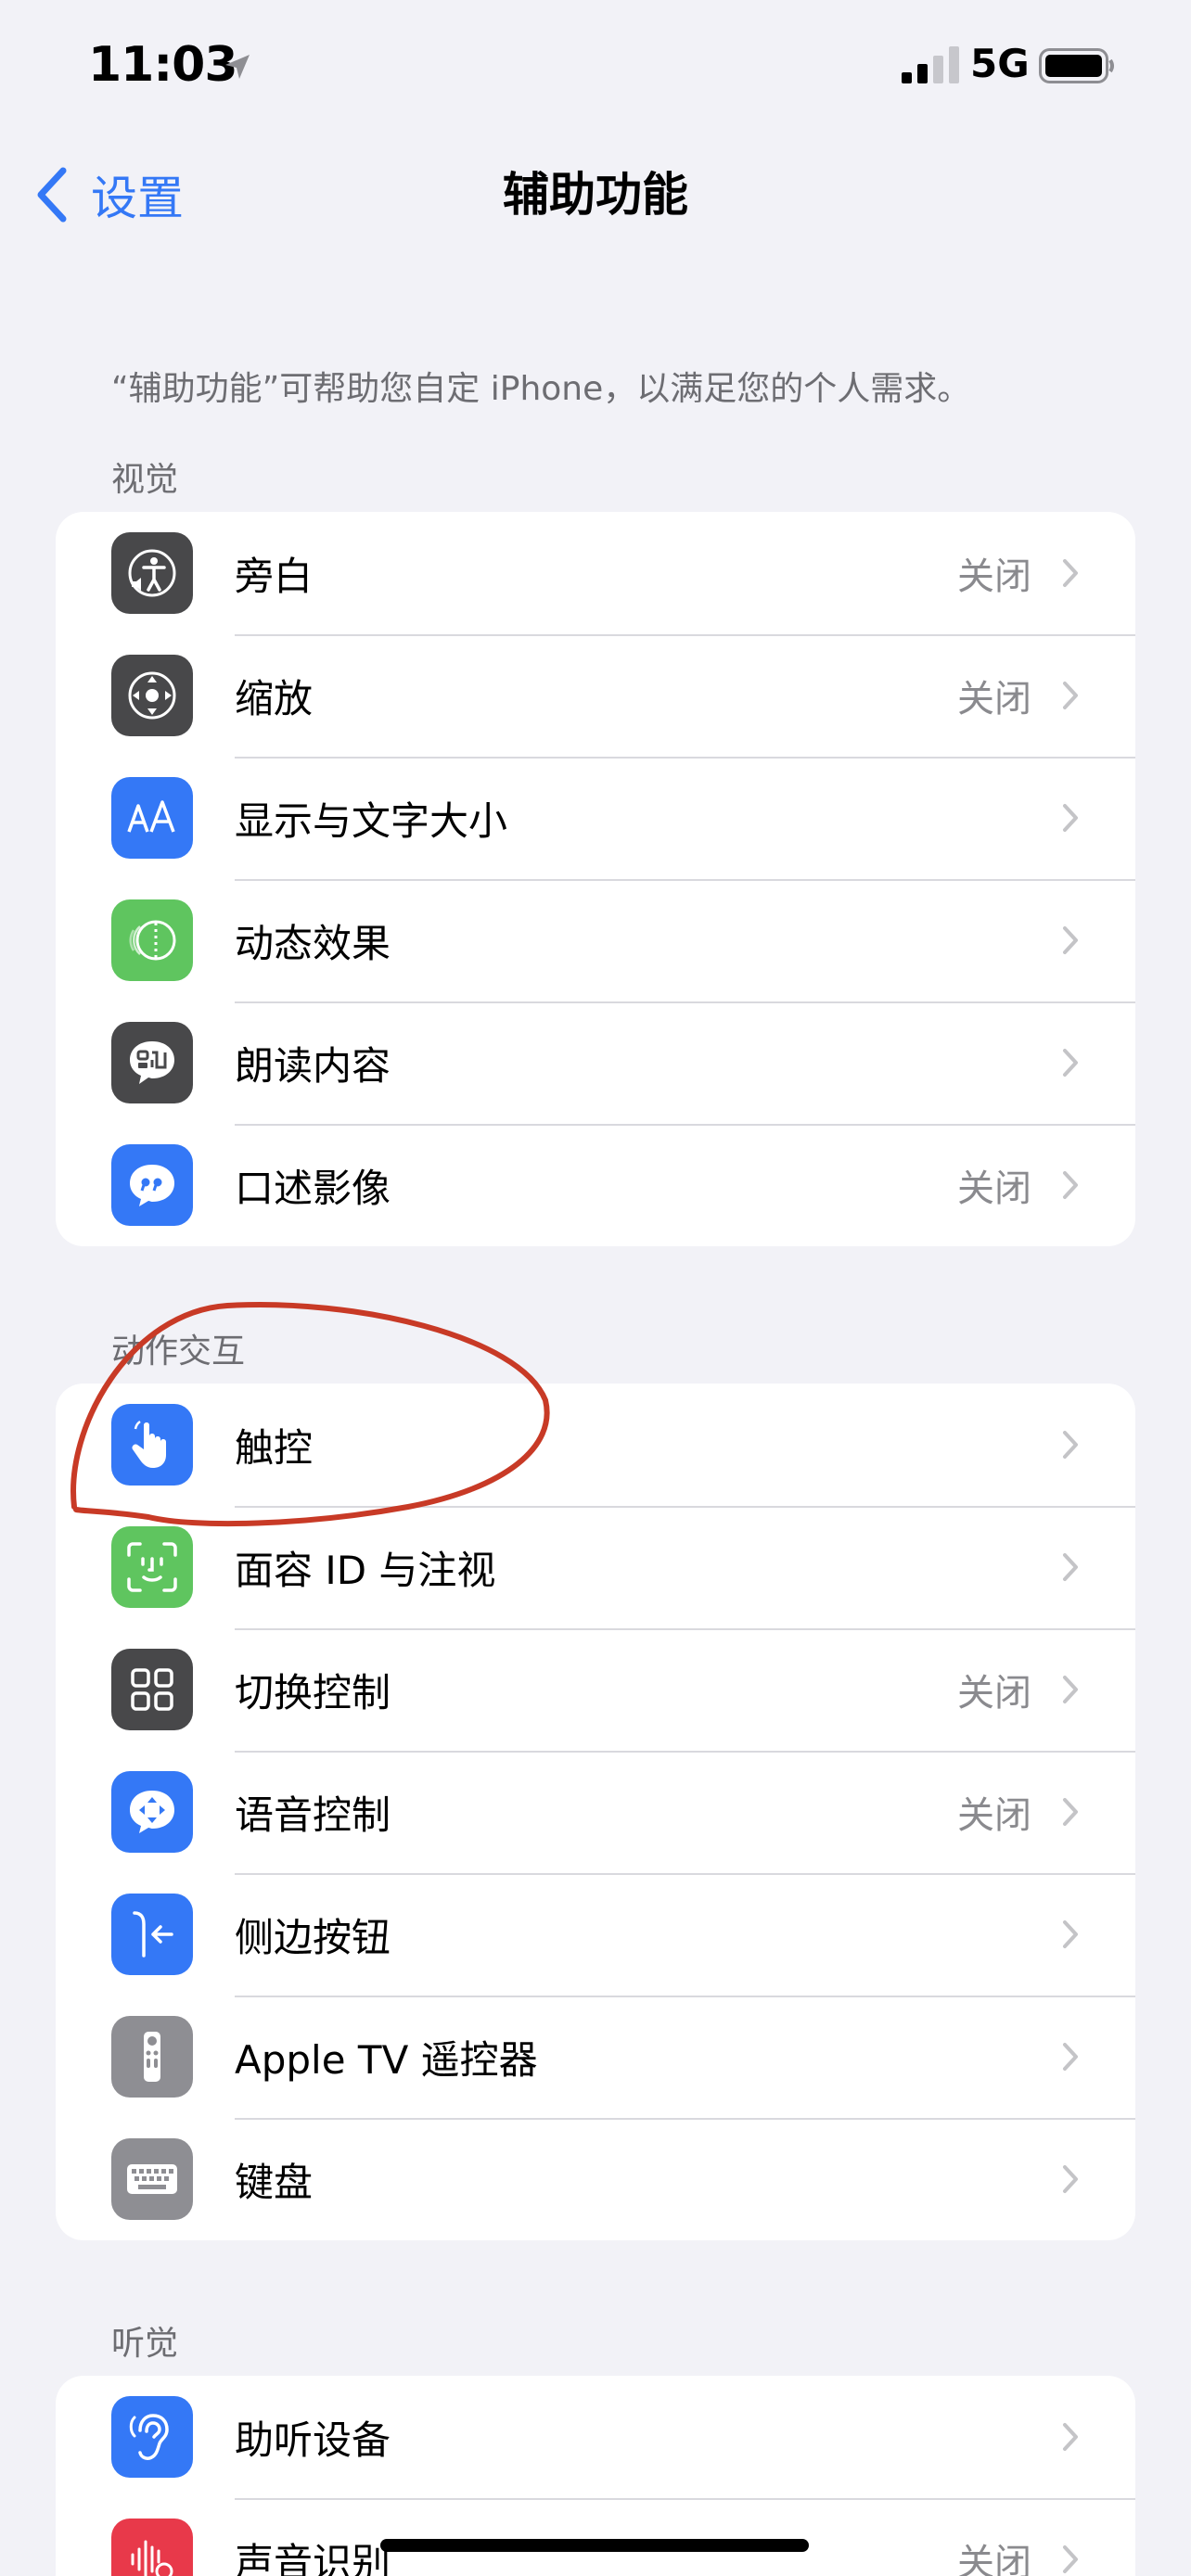 The height and width of the screenshot is (2576, 1191). I want to click on row-label: 侧边按钮, so click(313, 1937).